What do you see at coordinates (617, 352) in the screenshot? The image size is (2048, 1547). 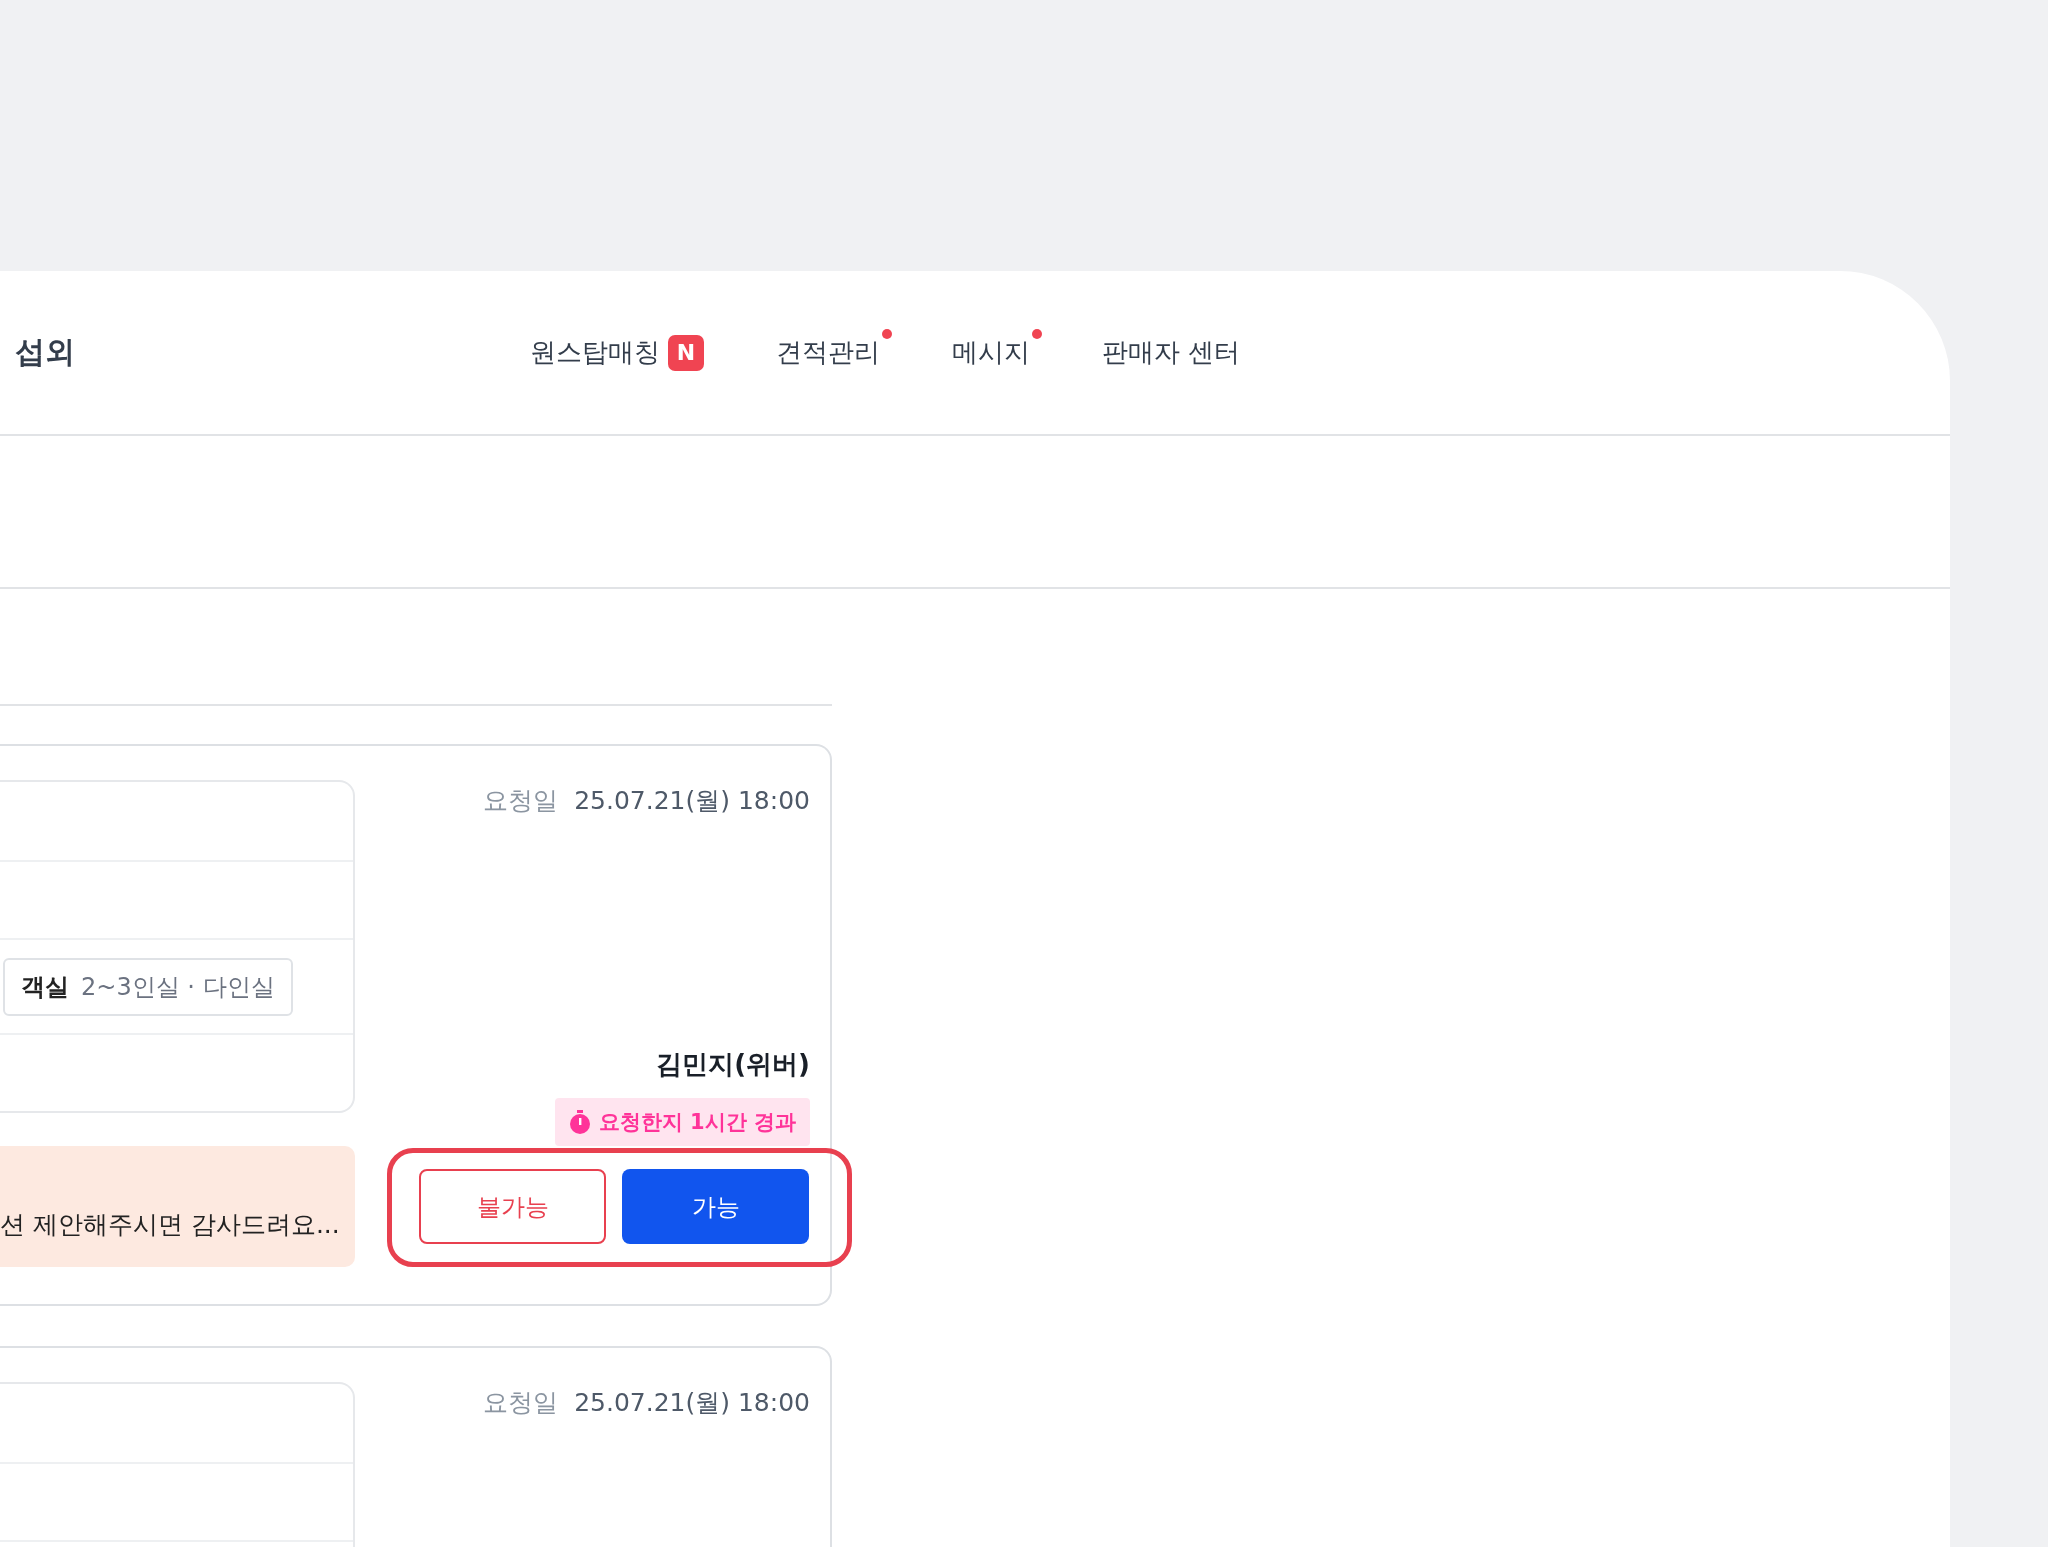 I see `nav-link: 원스탑매칭 N` at bounding box center [617, 352].